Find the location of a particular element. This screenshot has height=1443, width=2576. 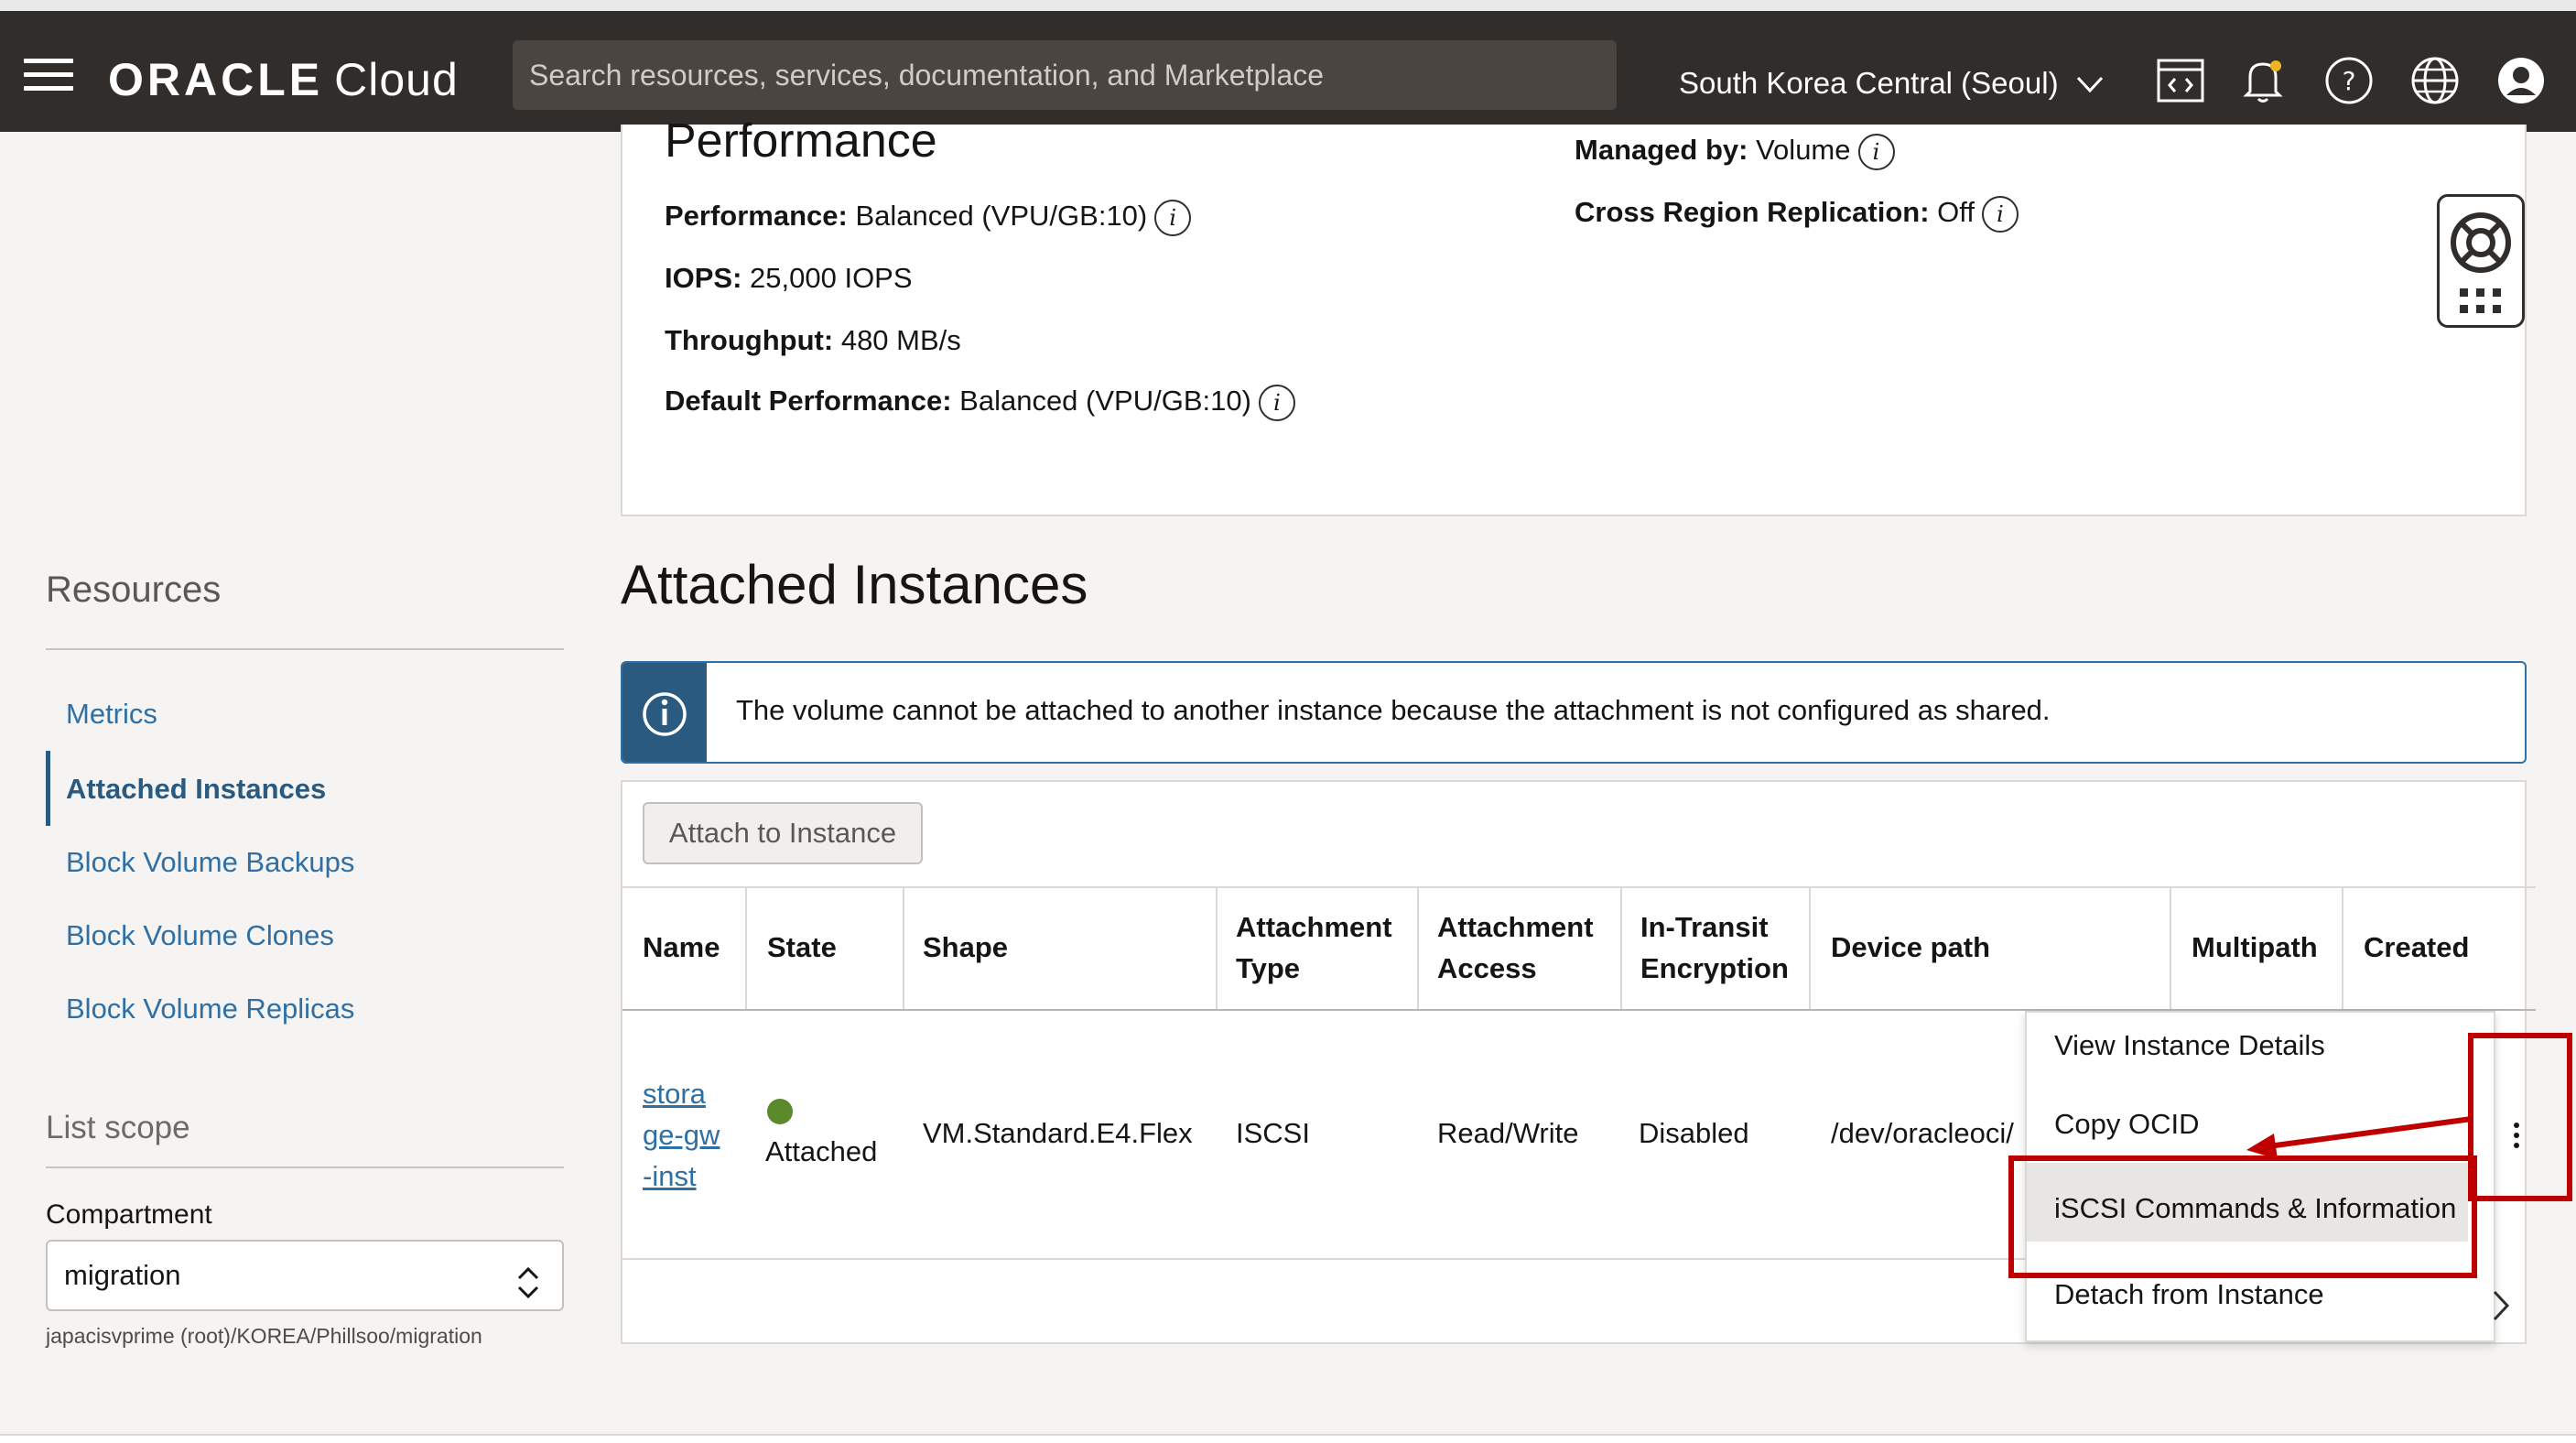

column-header-attachment-type: Attachment Type is located at coordinates (1314, 947).